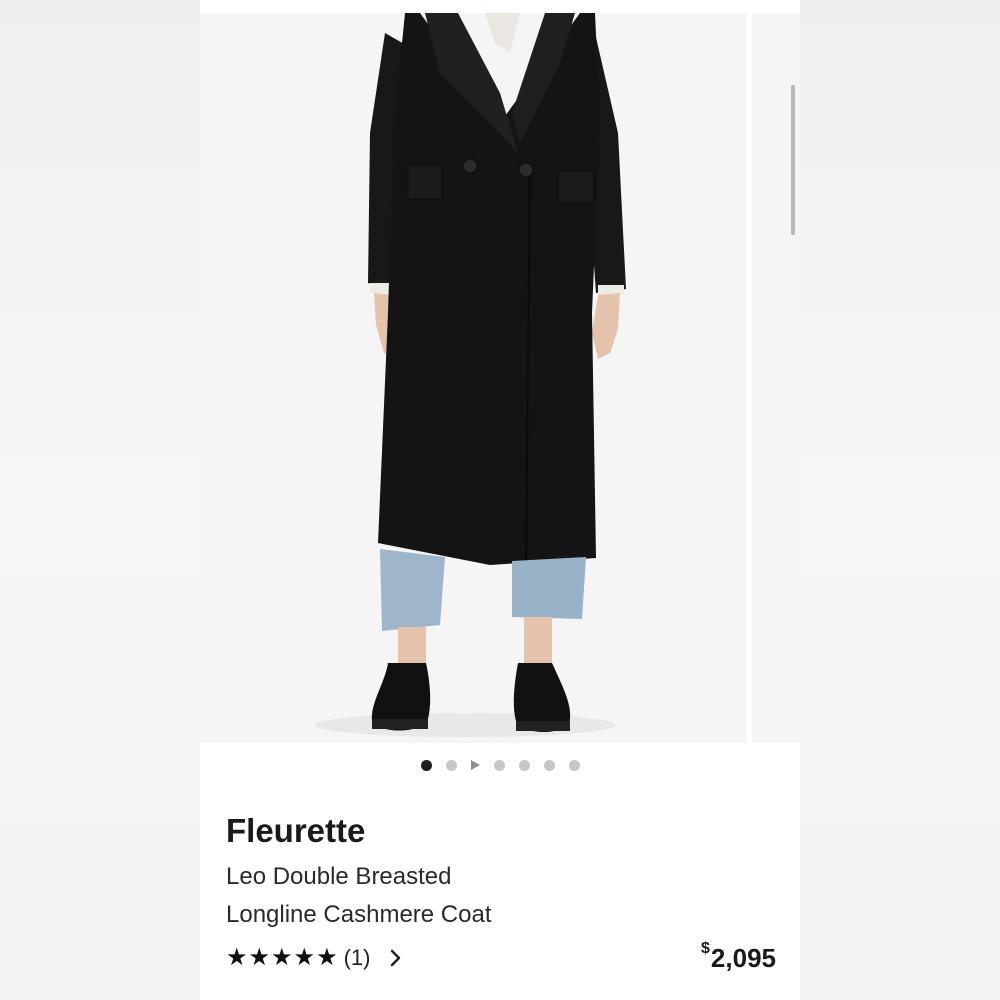  Describe the element at coordinates (357, 958) in the screenshot. I see `review-count: (1)` at that location.